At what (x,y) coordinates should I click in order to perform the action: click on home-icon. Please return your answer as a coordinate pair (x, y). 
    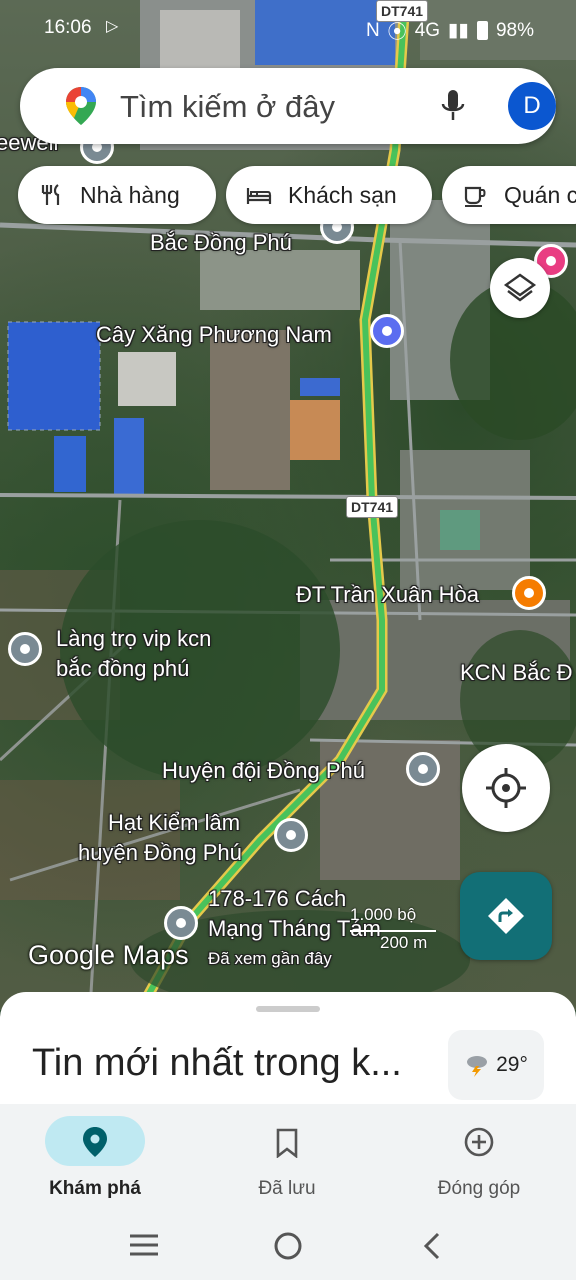
    Looking at the image, I should click on (288, 1246).